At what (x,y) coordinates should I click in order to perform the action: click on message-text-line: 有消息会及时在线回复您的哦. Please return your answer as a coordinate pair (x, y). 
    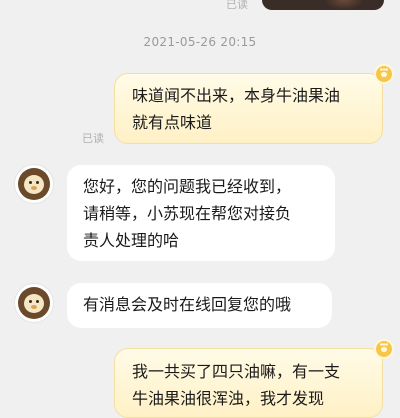
    Looking at the image, I should click on (187, 304).